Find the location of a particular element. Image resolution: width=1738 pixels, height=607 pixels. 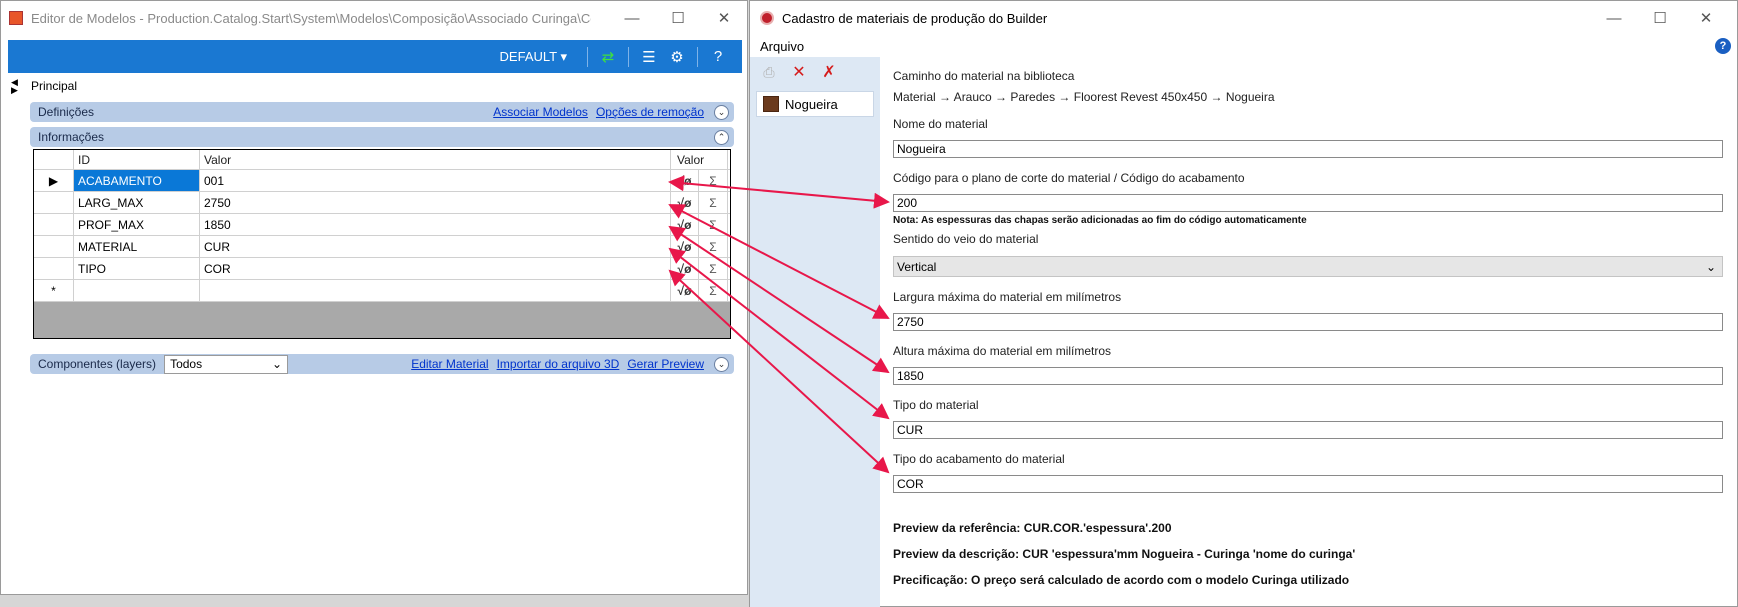

table-row: TIPO COR √ø Σ is located at coordinates (382, 269).